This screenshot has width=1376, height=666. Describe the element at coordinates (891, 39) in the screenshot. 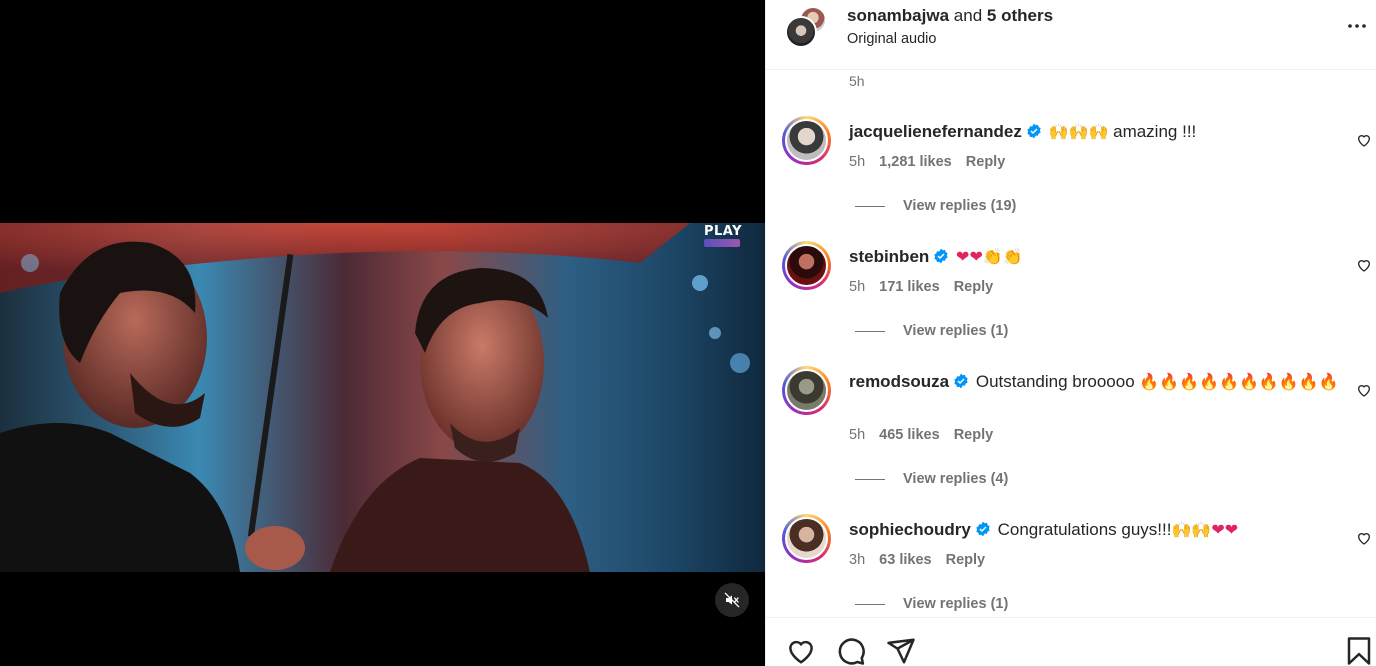

I see `audio-link: Original audio` at that location.